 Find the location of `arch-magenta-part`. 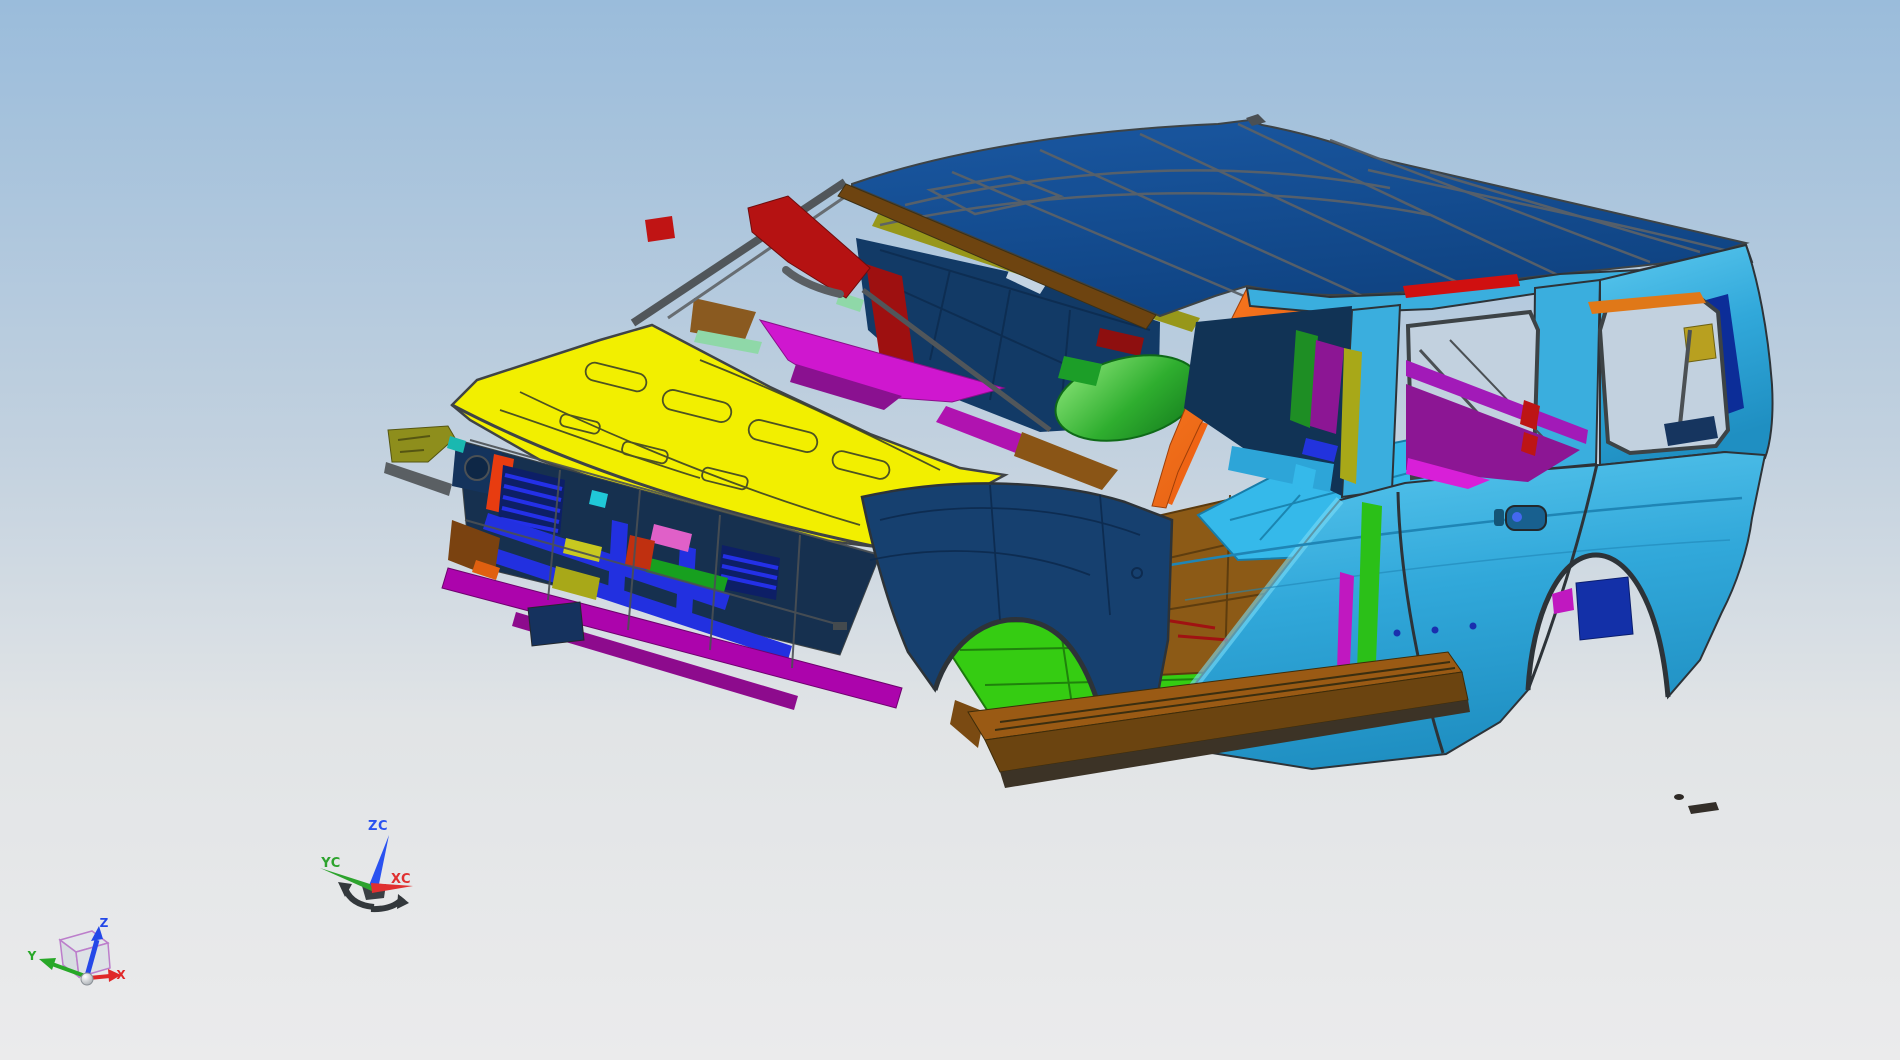

arch-magenta-part is located at coordinates (1563, 601).